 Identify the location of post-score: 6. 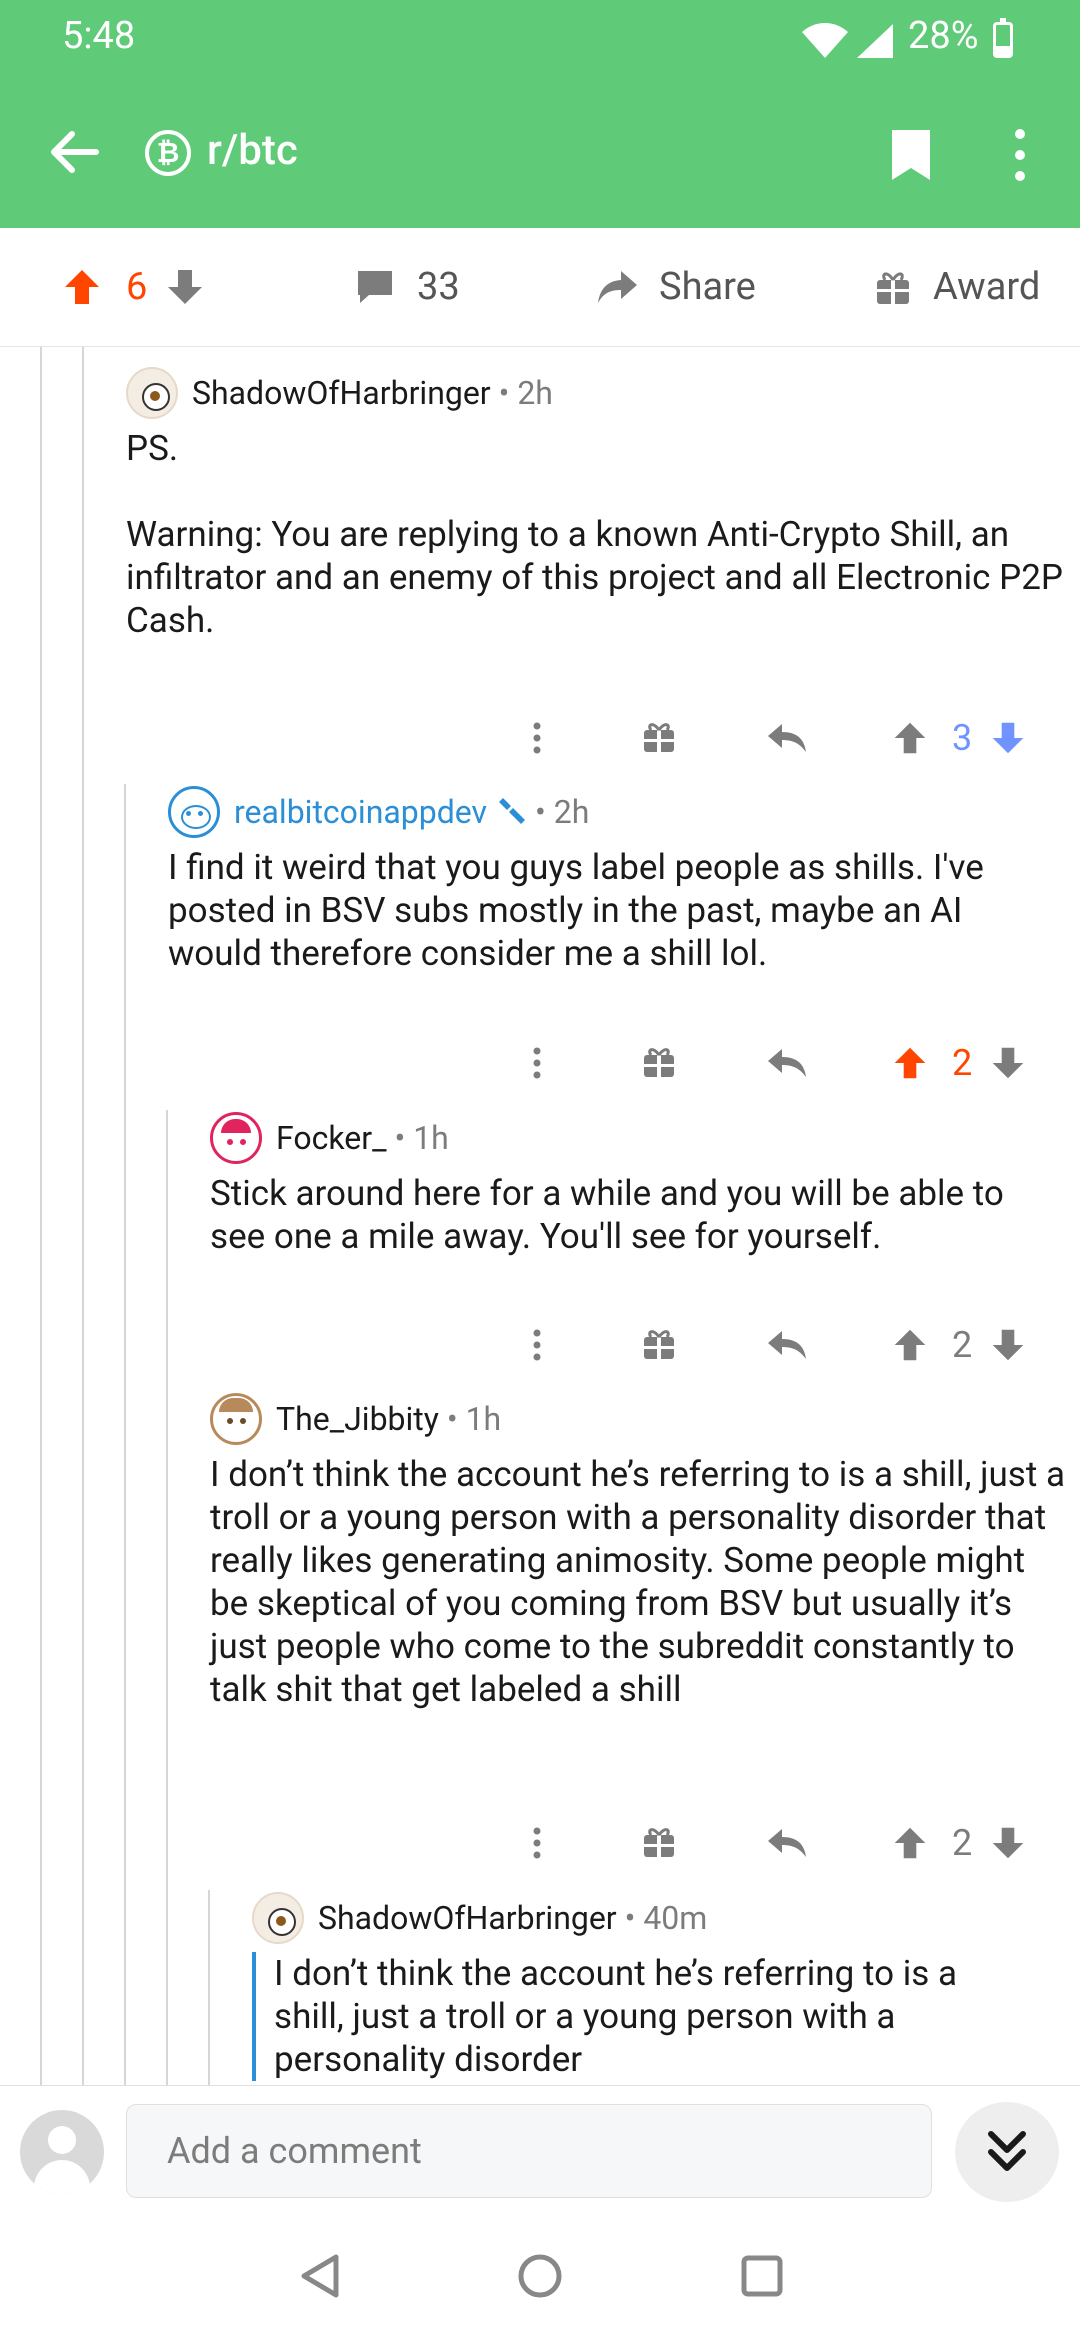
(137, 287).